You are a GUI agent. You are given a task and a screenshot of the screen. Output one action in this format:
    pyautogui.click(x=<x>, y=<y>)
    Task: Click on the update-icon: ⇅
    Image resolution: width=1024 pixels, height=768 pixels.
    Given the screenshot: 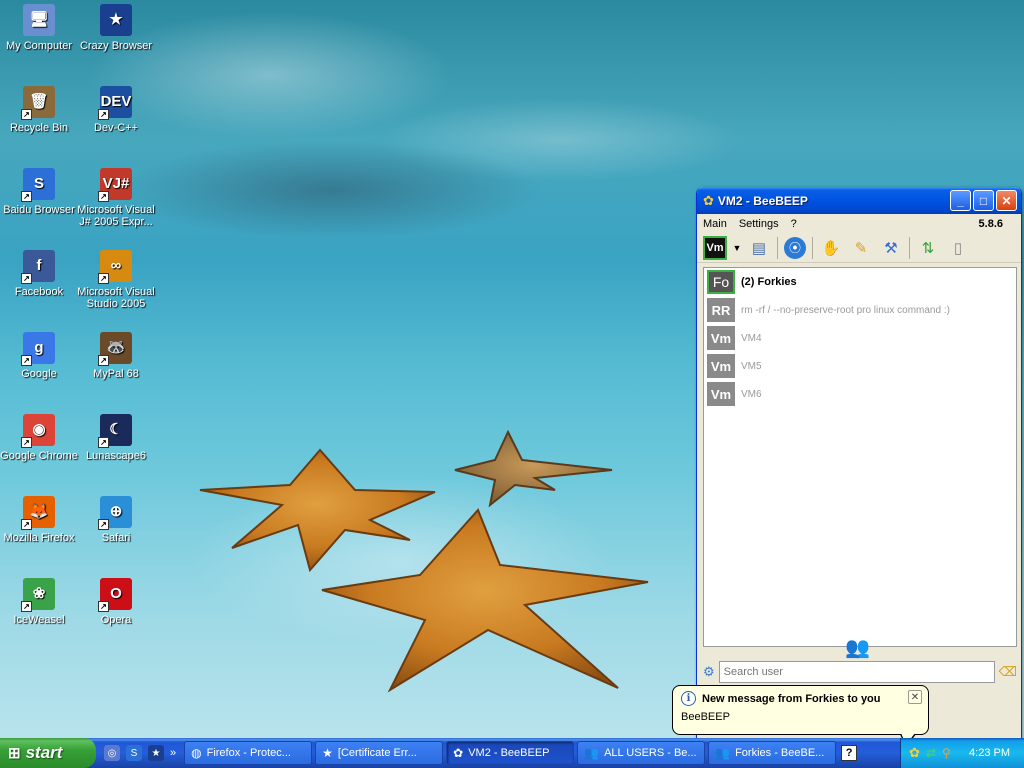 What is the action you would take?
    pyautogui.click(x=928, y=248)
    